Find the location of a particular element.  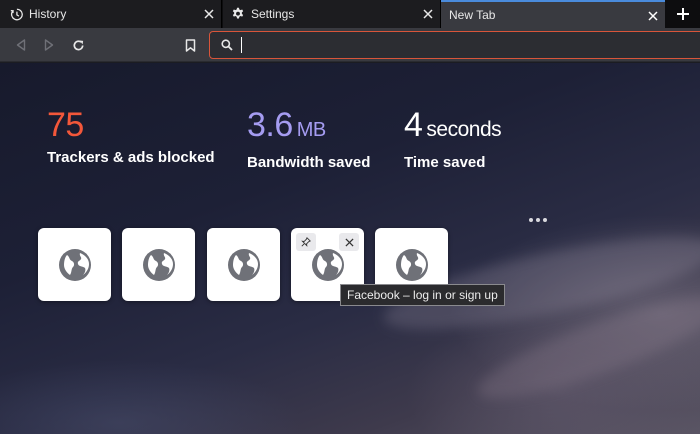

reload-button is located at coordinates (78, 45).